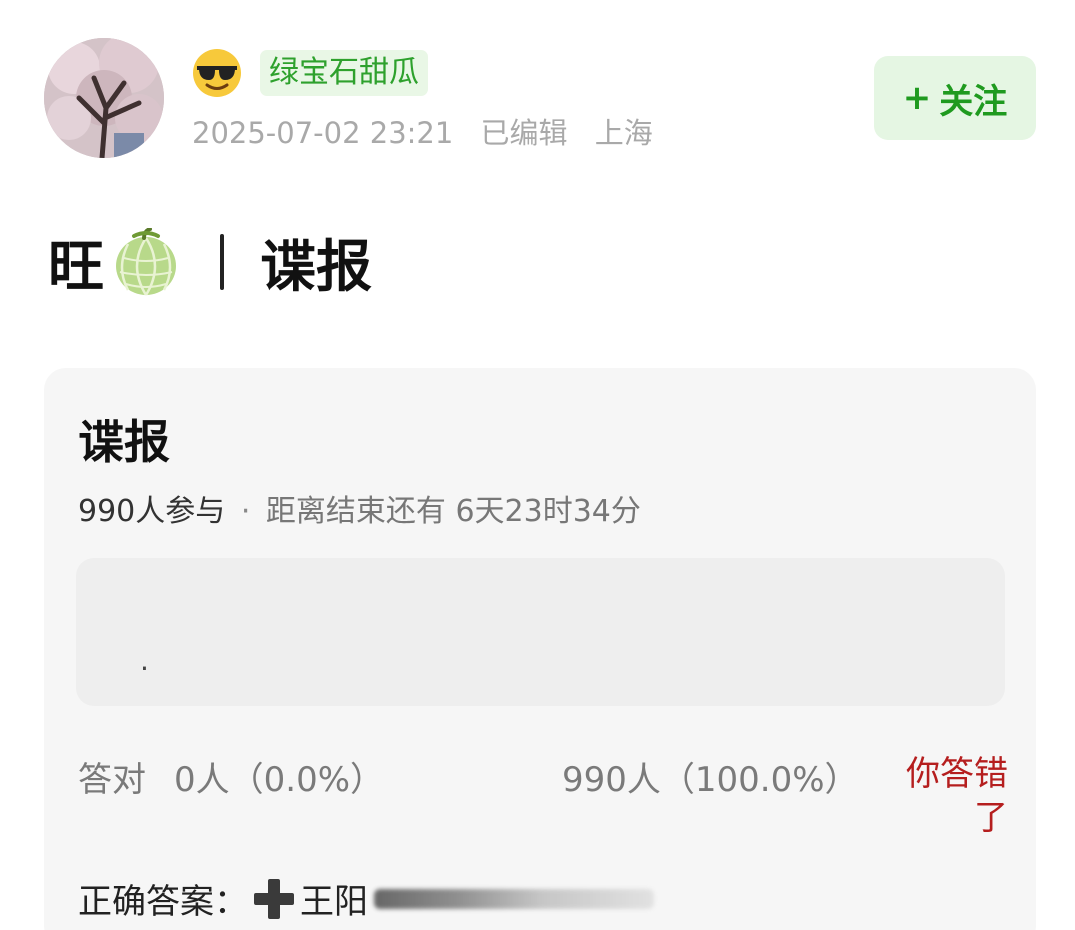 The height and width of the screenshot is (930, 1075). What do you see at coordinates (524, 133) in the screenshot?
I see `edited-label: 已编辑` at bounding box center [524, 133].